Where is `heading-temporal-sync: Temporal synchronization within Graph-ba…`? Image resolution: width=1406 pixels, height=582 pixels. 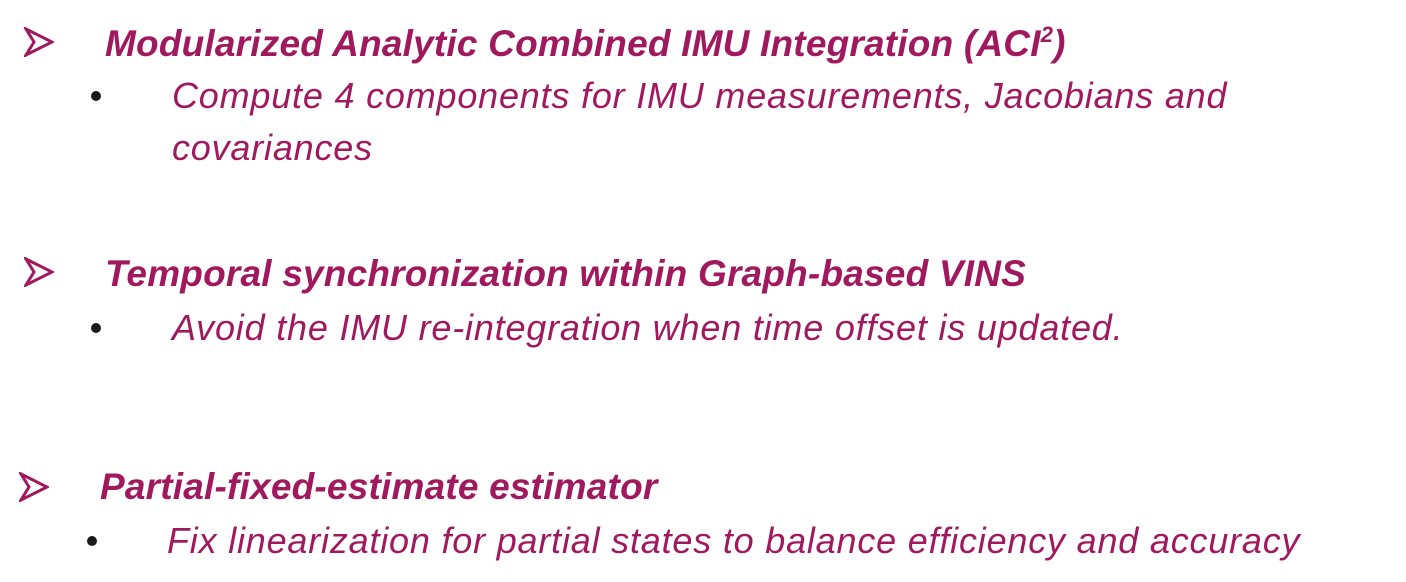 heading-temporal-sync: Temporal synchronization within Graph-ba… is located at coordinates (566, 273).